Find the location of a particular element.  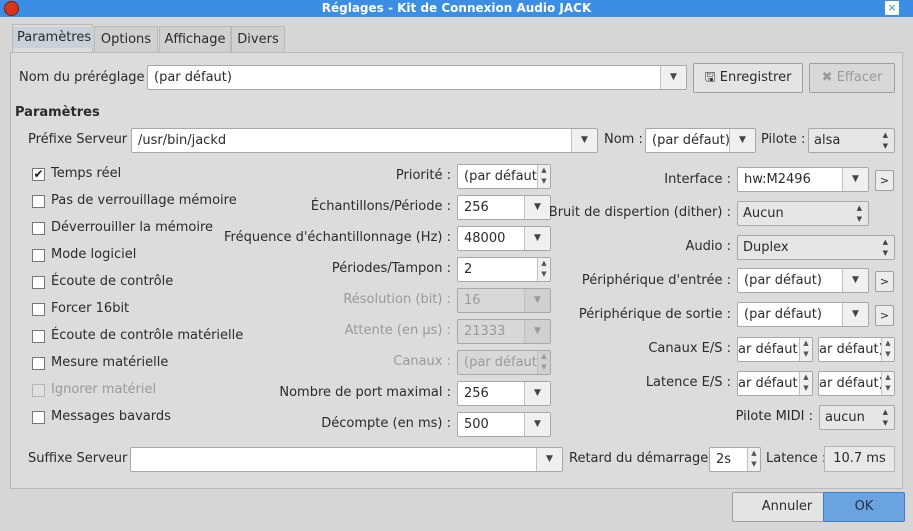

driver-select: alsa ▲ ▼ is located at coordinates (851, 140).